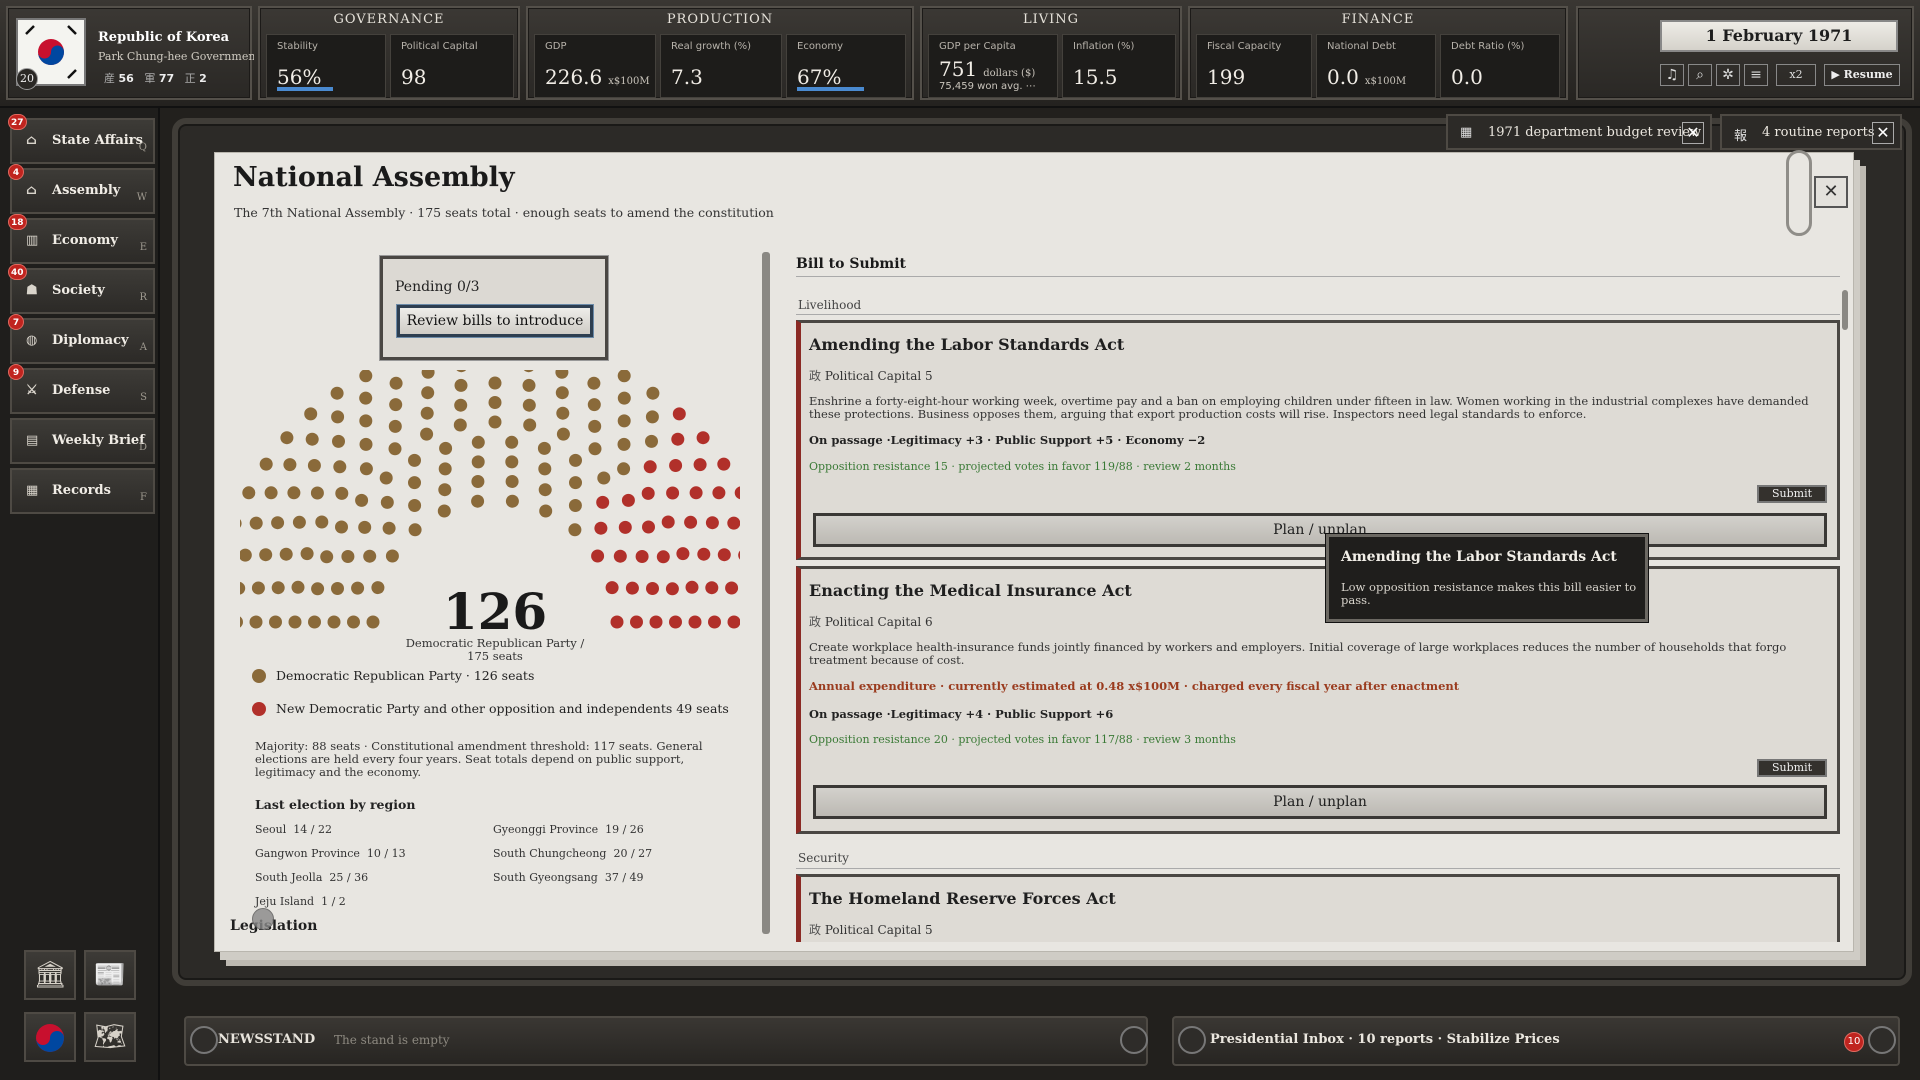 The width and height of the screenshot is (1920, 1080). Describe the element at coordinates (452, 66) in the screenshot. I see `political-capital-stat: Political Capital 98` at that location.